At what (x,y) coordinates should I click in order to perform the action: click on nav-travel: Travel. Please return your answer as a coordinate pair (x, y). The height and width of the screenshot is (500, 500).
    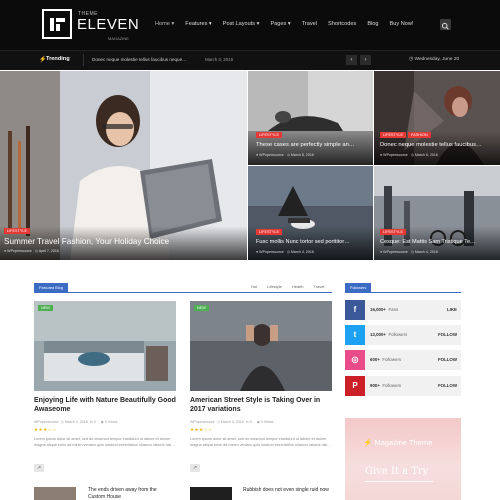
    Looking at the image, I should click on (309, 26).